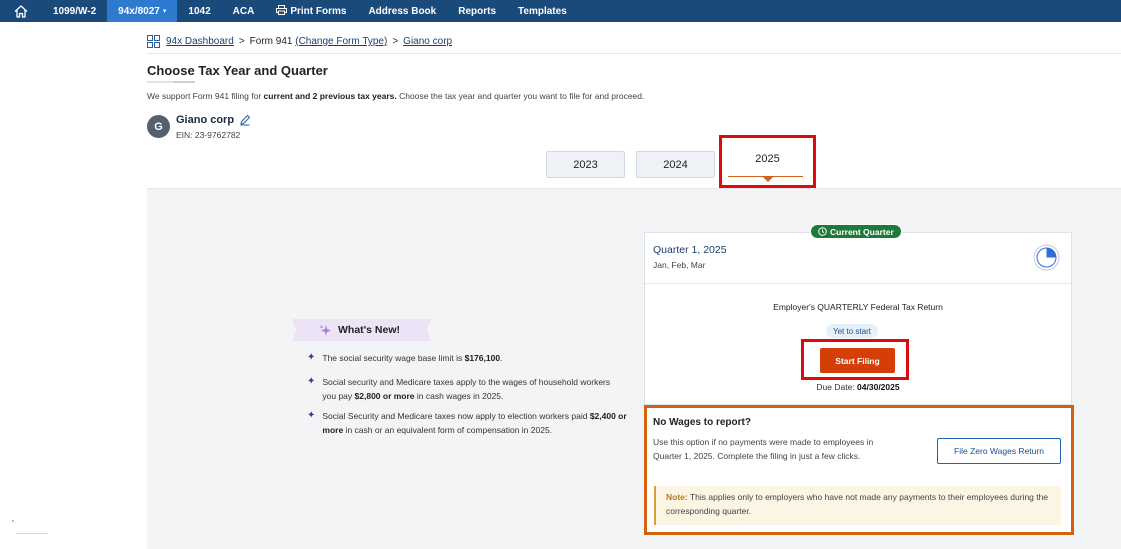  I want to click on whats-new-title: What's New!, so click(369, 330).